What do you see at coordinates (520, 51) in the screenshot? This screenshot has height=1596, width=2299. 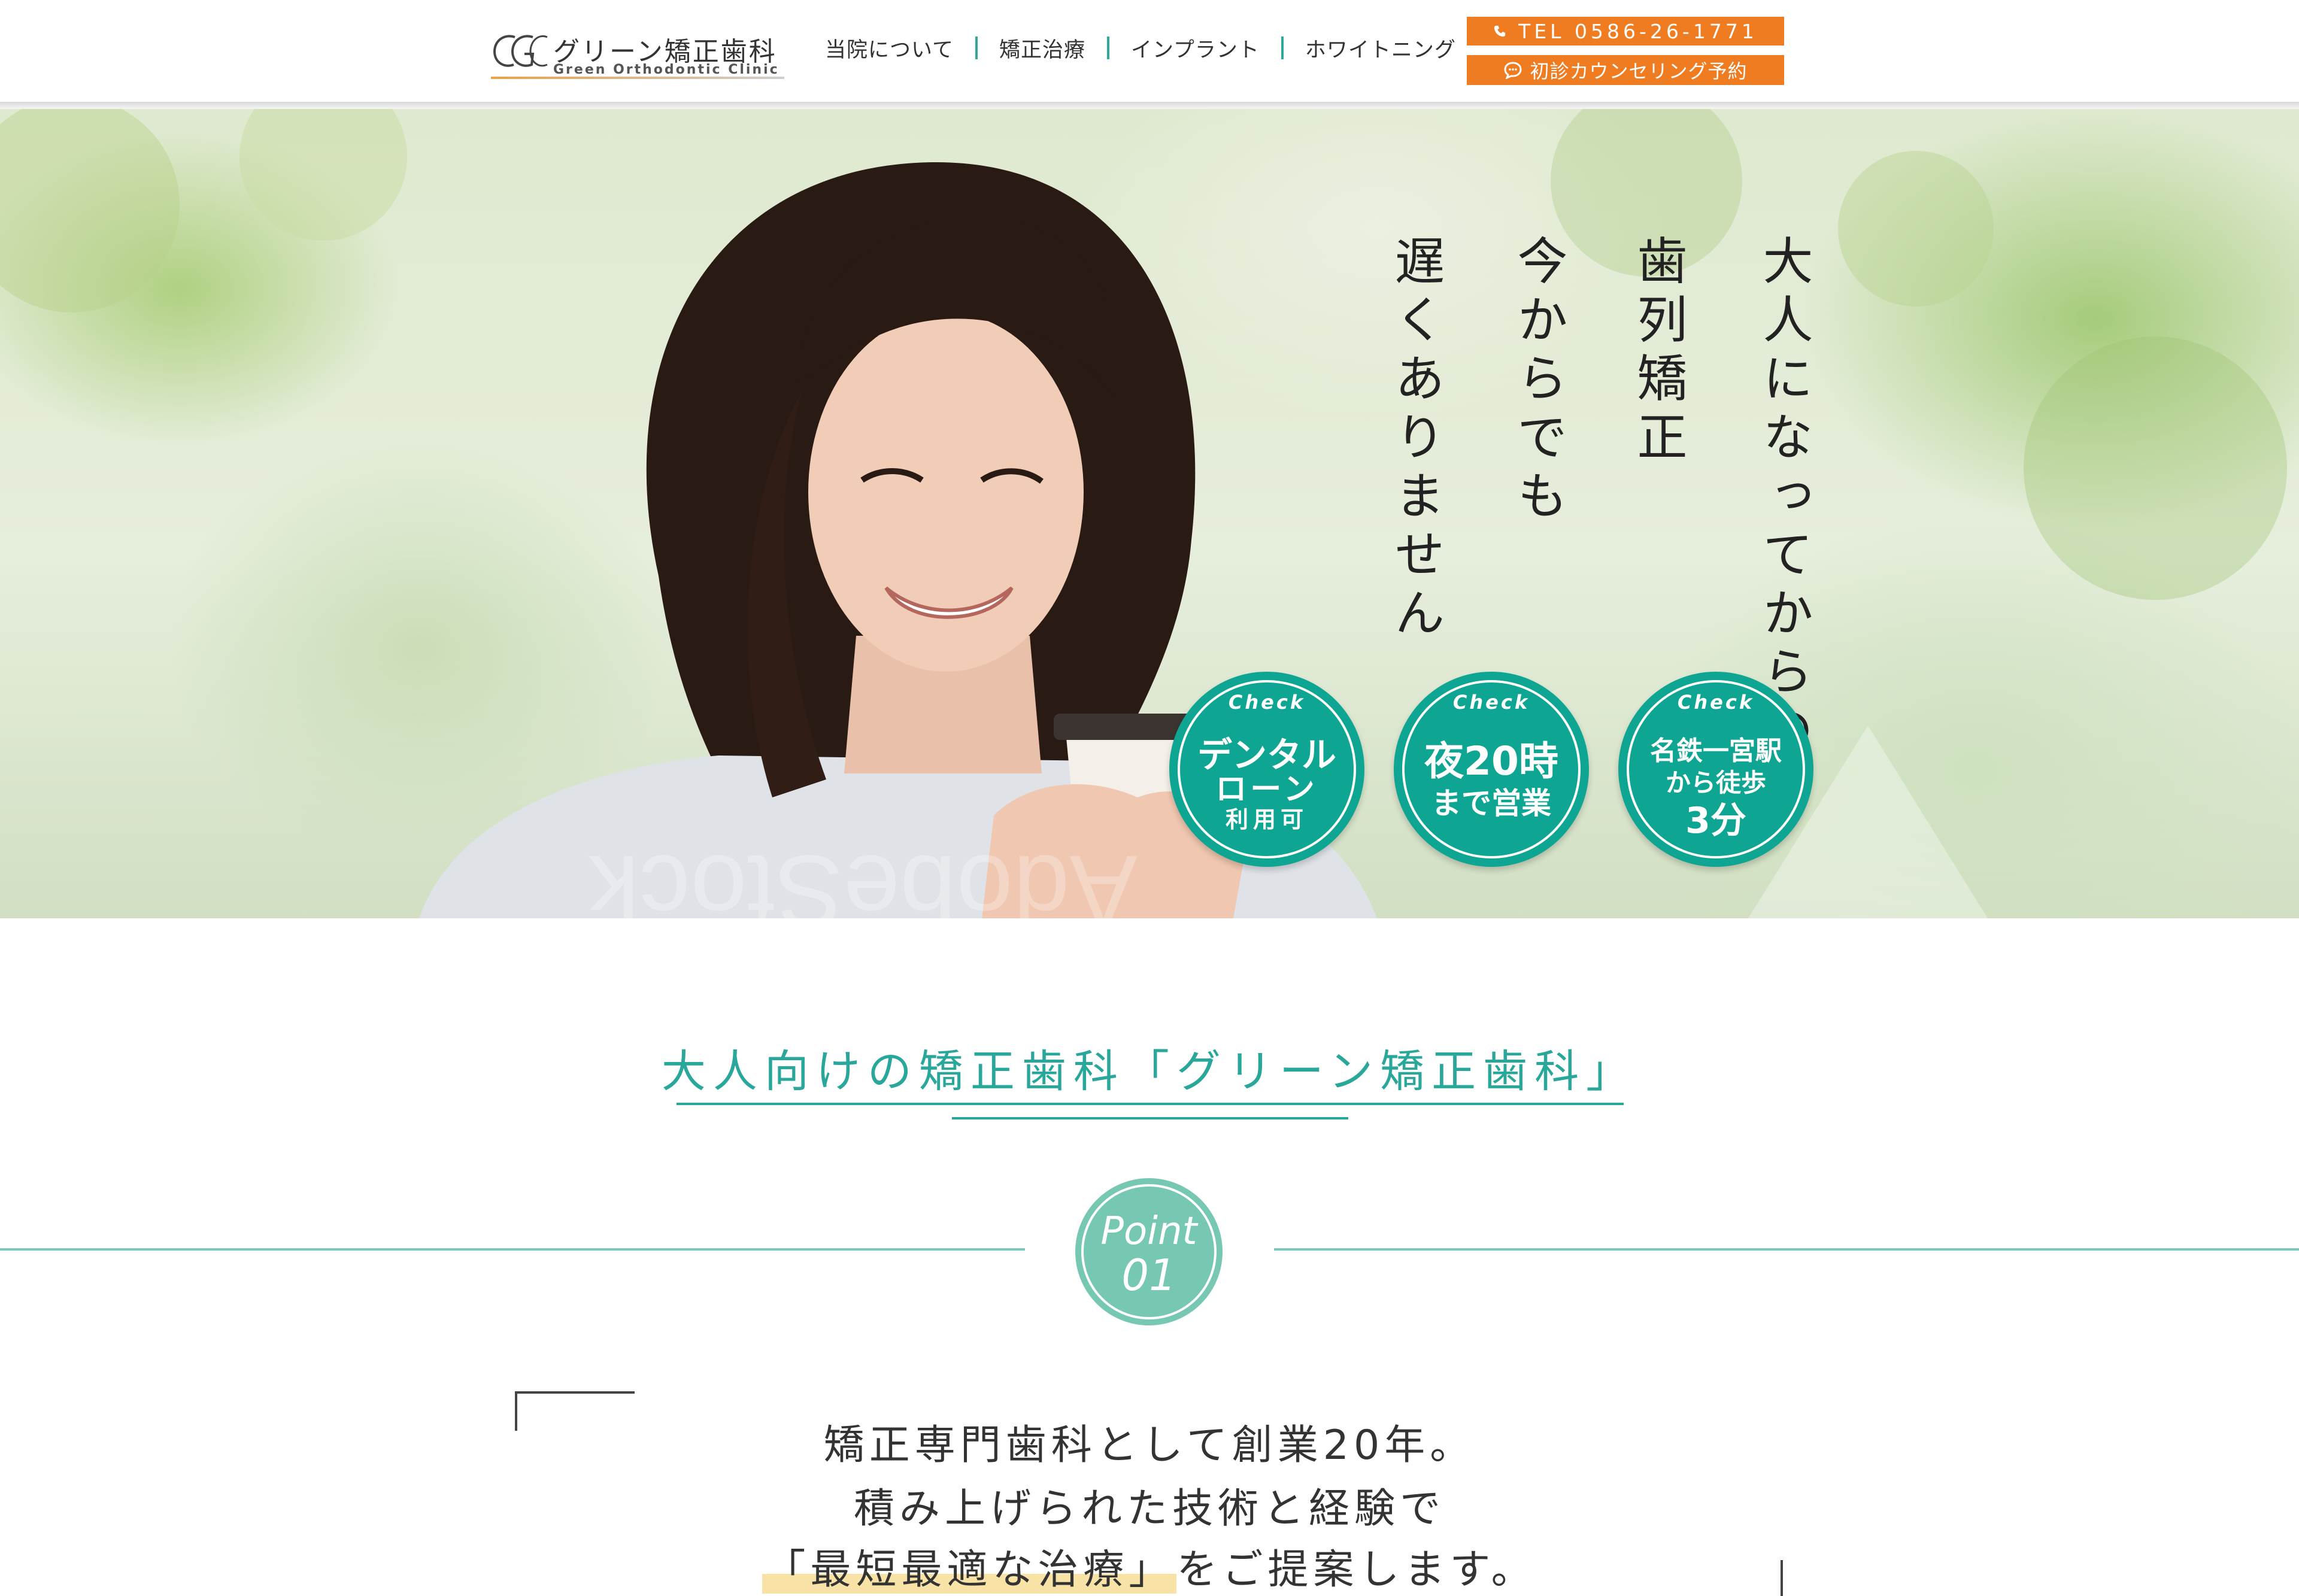 I see `logo-mark-icon` at bounding box center [520, 51].